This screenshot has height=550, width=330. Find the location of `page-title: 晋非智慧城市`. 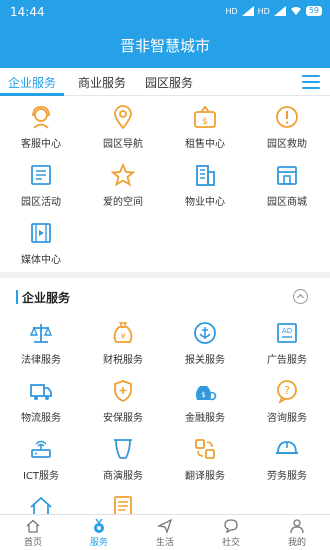

page-title: 晋非智慧城市 is located at coordinates (165, 46).